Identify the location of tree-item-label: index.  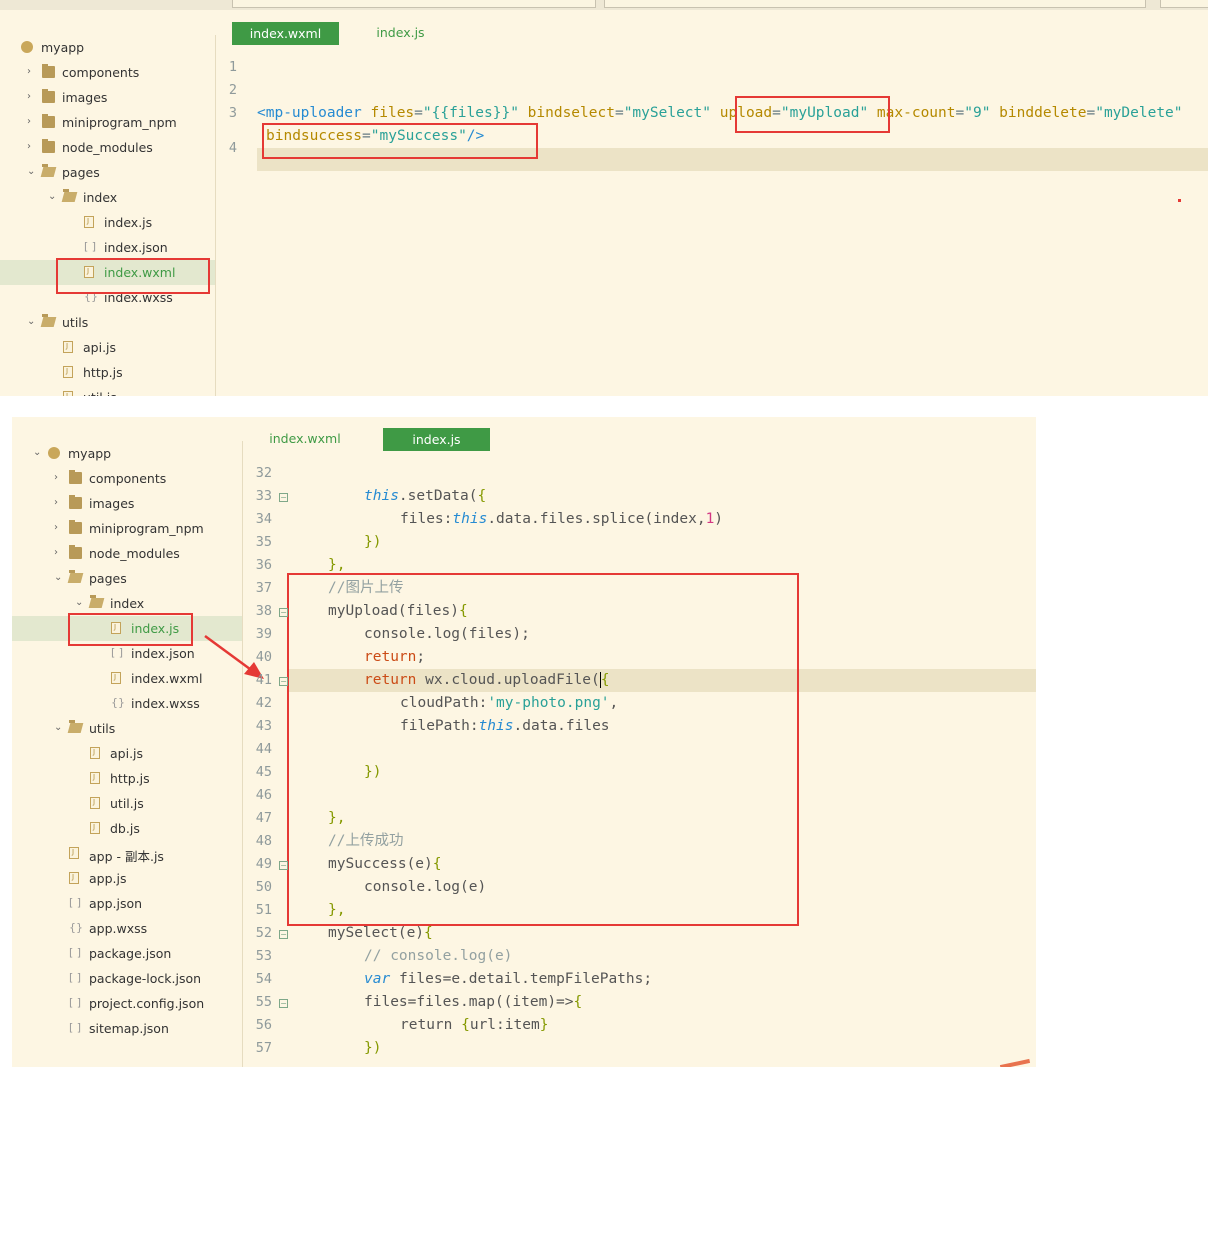
(100, 197).